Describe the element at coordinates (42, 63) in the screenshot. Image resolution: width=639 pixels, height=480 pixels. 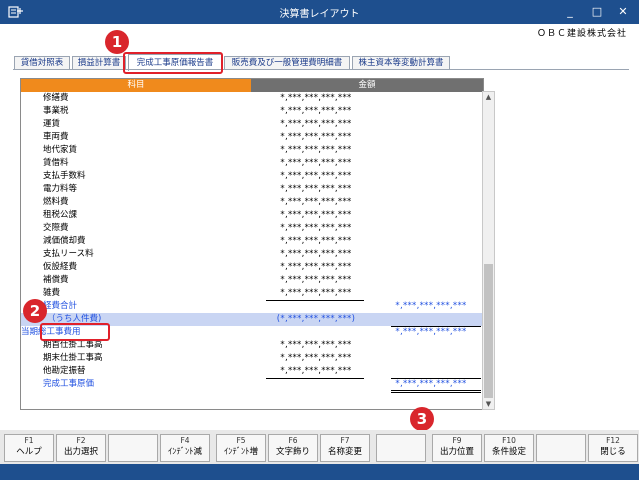
I see `tab-balance-sheet: 貸借対照表` at that location.